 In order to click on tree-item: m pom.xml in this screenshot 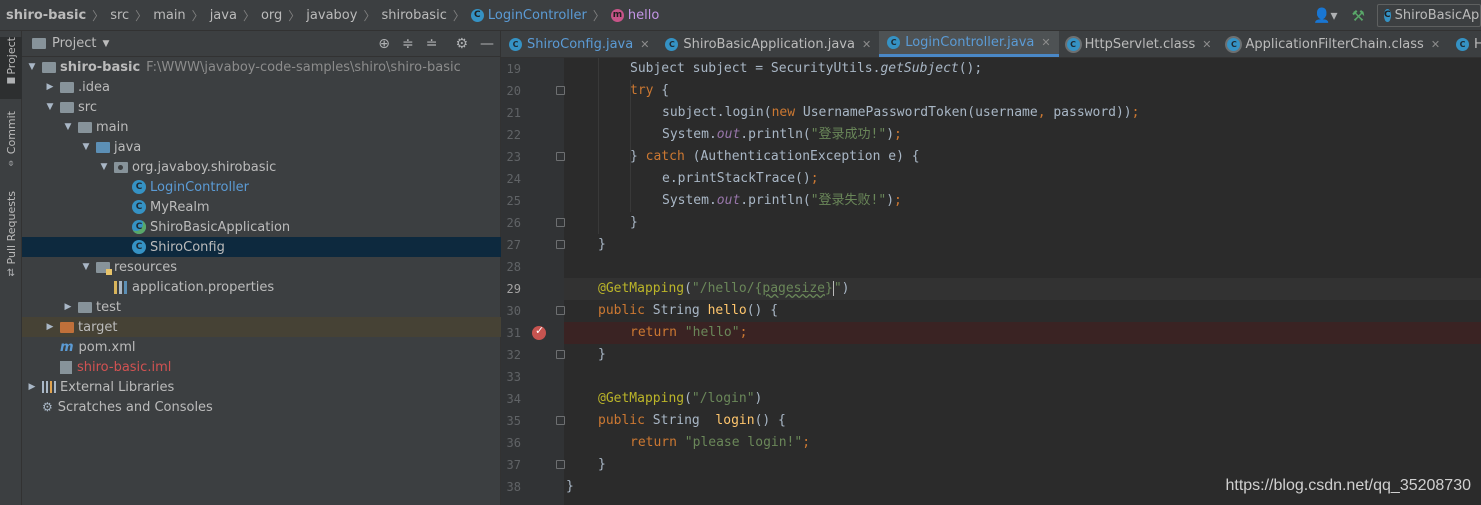, I will do `click(261, 347)`.